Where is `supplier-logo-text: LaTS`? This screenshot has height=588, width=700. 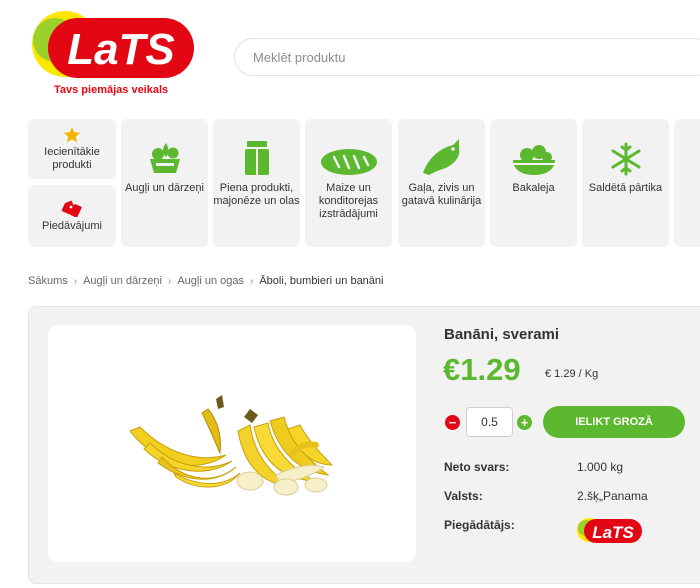 supplier-logo-text: LaTS is located at coordinates (613, 532).